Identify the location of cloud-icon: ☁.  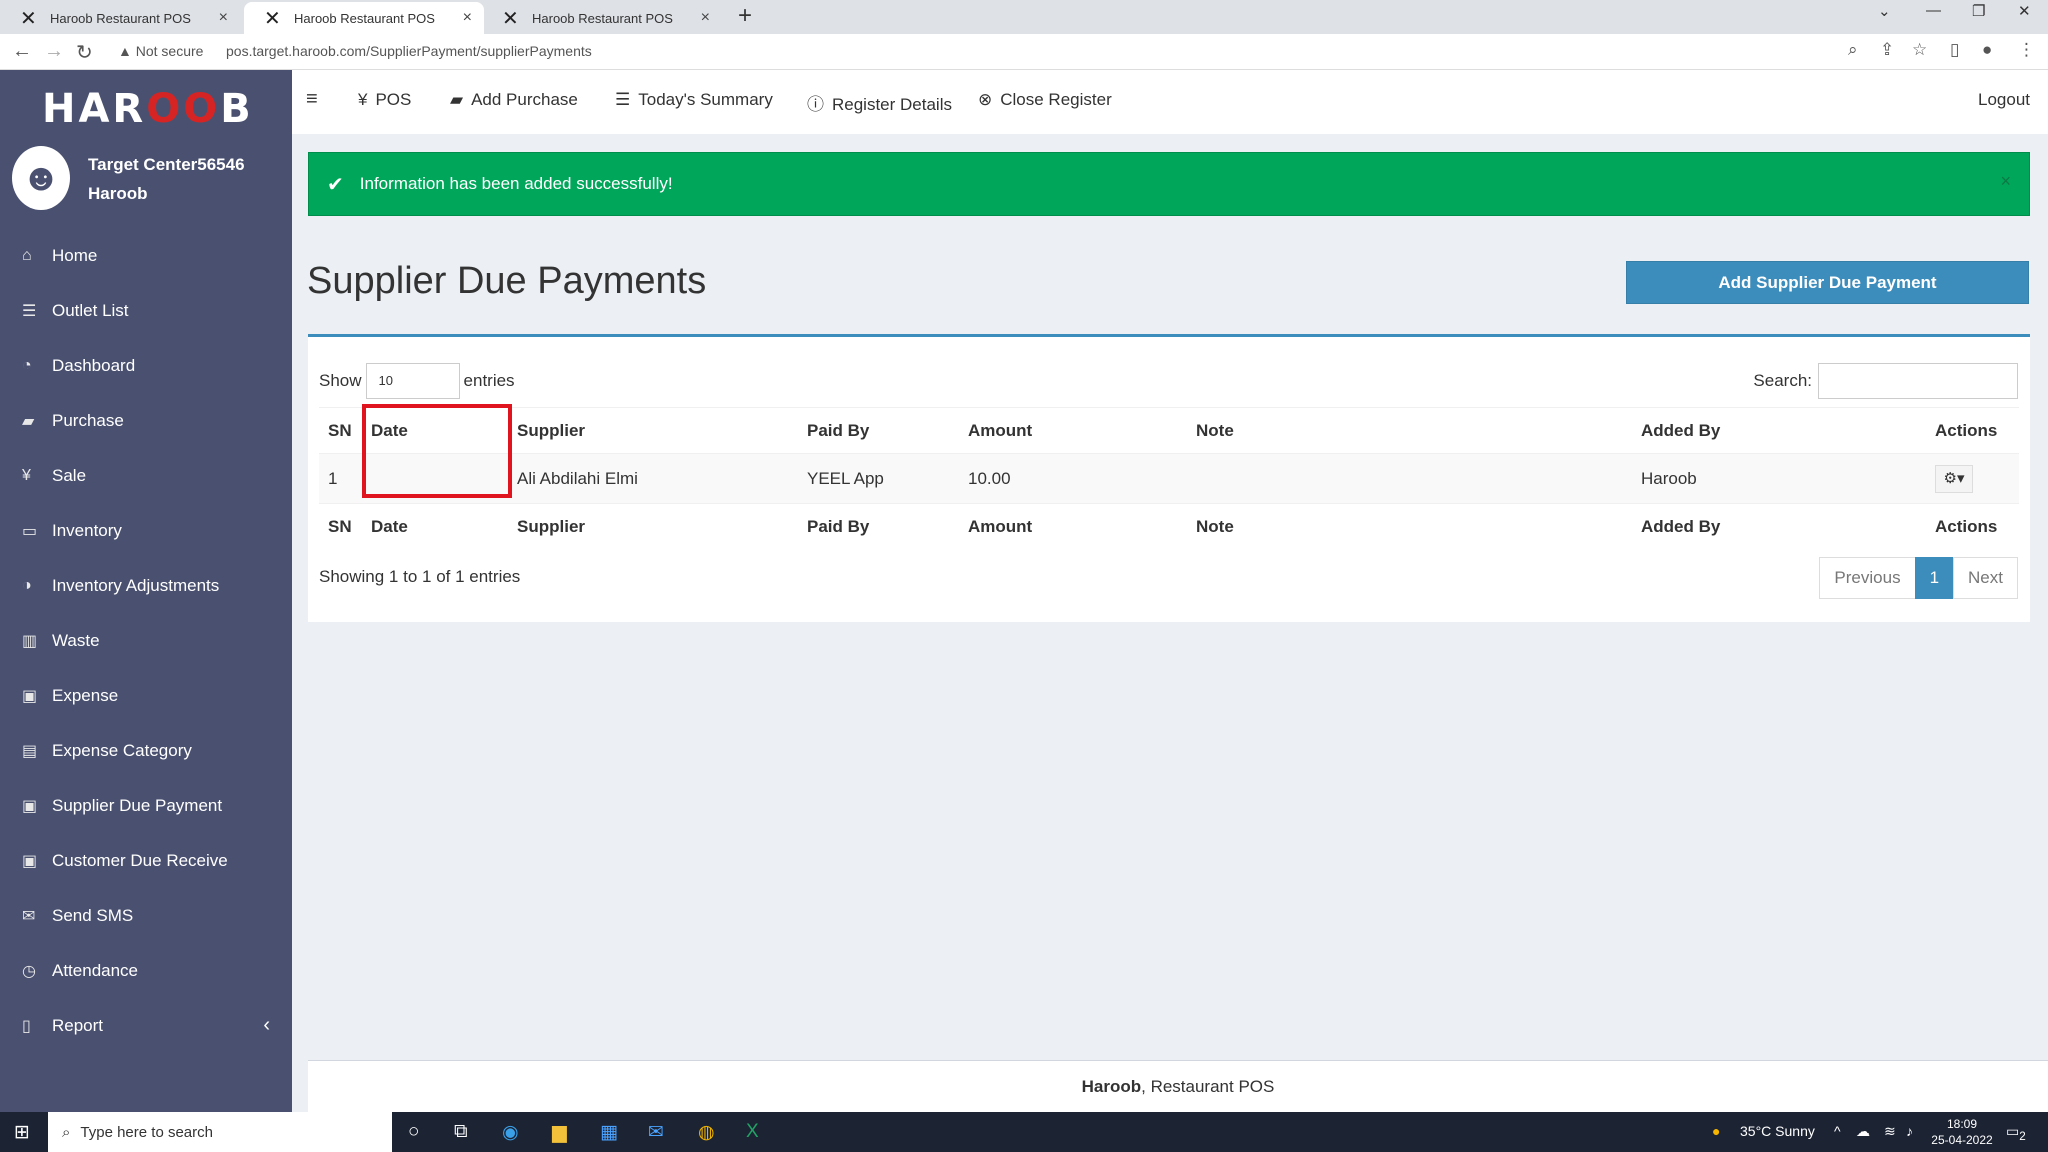
(1863, 1131).